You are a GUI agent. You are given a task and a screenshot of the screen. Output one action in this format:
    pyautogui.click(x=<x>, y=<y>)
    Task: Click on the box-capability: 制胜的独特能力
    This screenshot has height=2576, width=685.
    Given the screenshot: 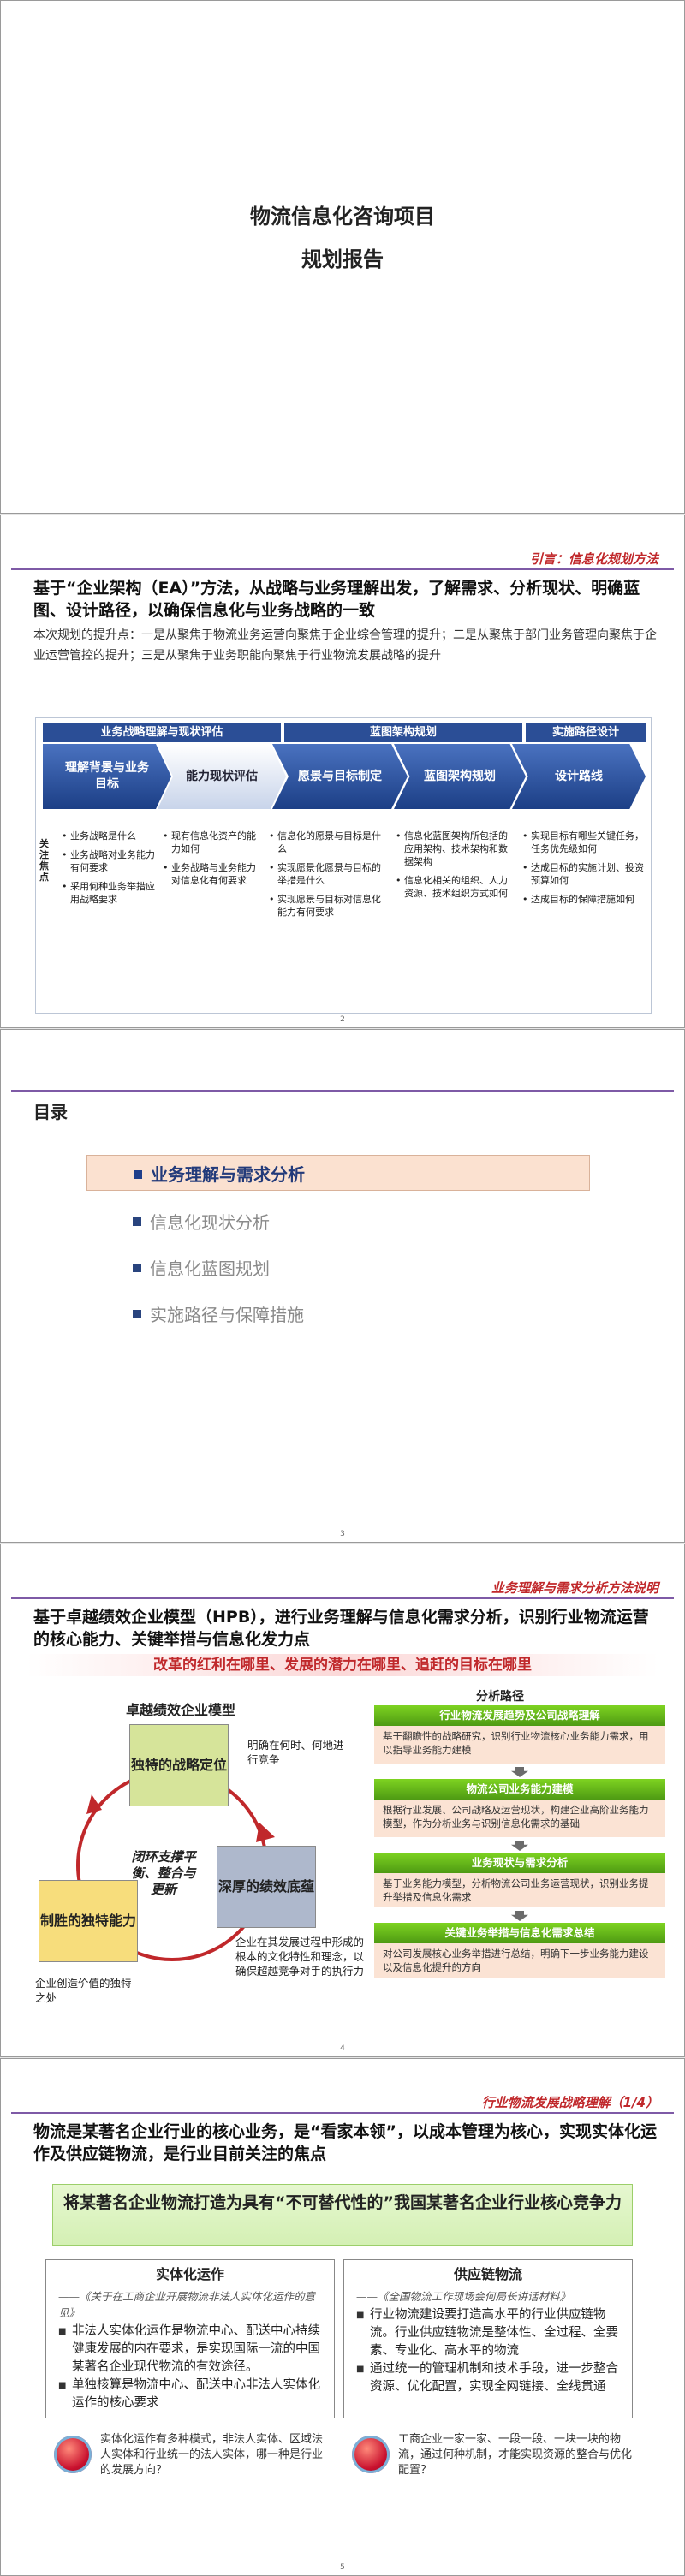 What is the action you would take?
    pyautogui.click(x=88, y=1921)
    